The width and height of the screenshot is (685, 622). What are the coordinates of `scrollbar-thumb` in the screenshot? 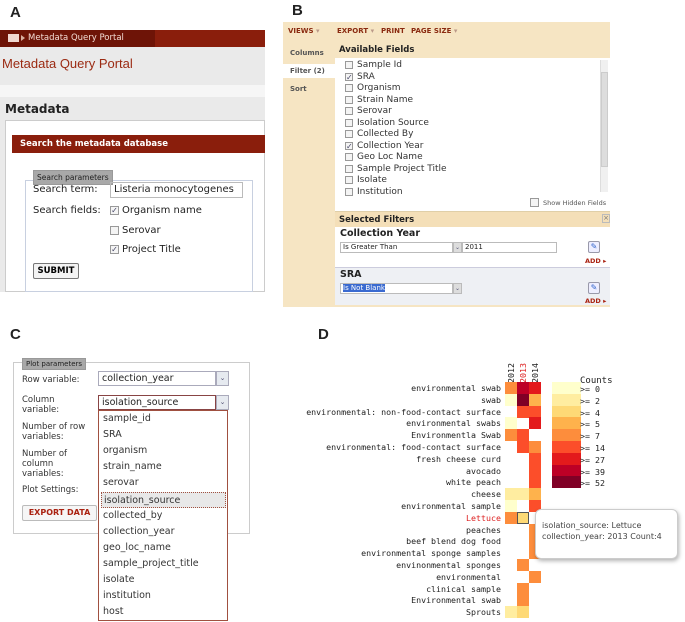 It's located at (604, 119).